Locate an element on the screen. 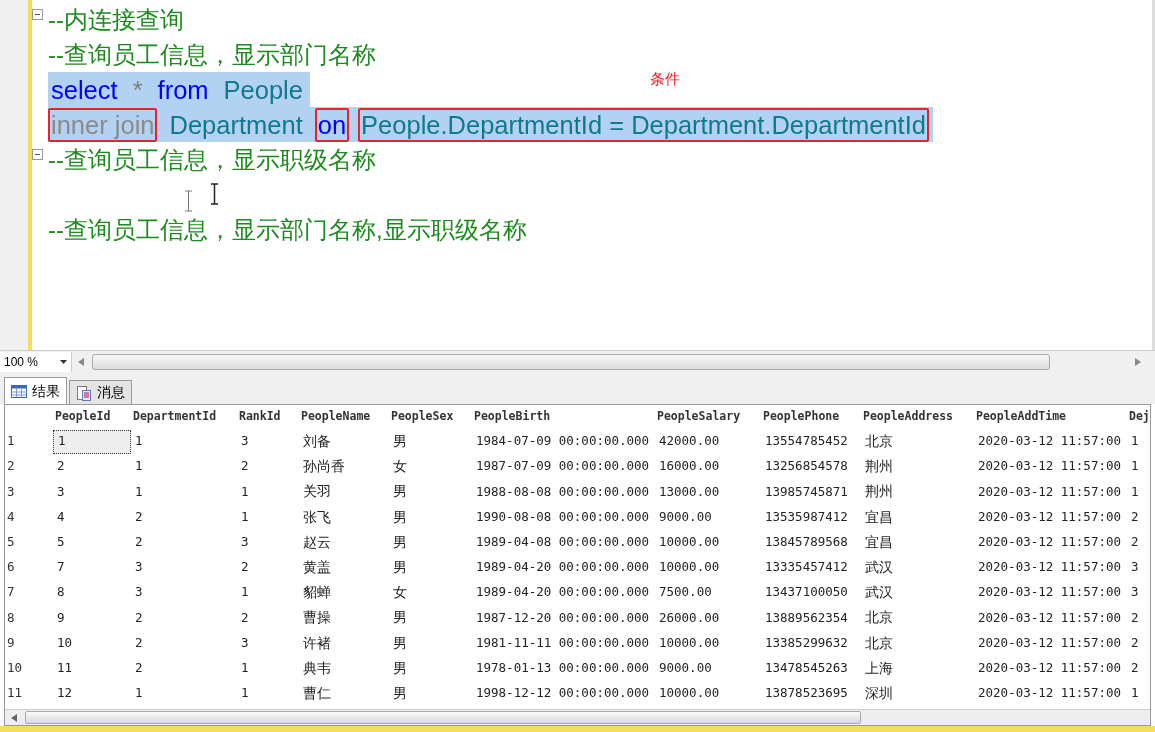 This screenshot has height=732, width=1155. table-cell-text: 9 is located at coordinates (61, 617).